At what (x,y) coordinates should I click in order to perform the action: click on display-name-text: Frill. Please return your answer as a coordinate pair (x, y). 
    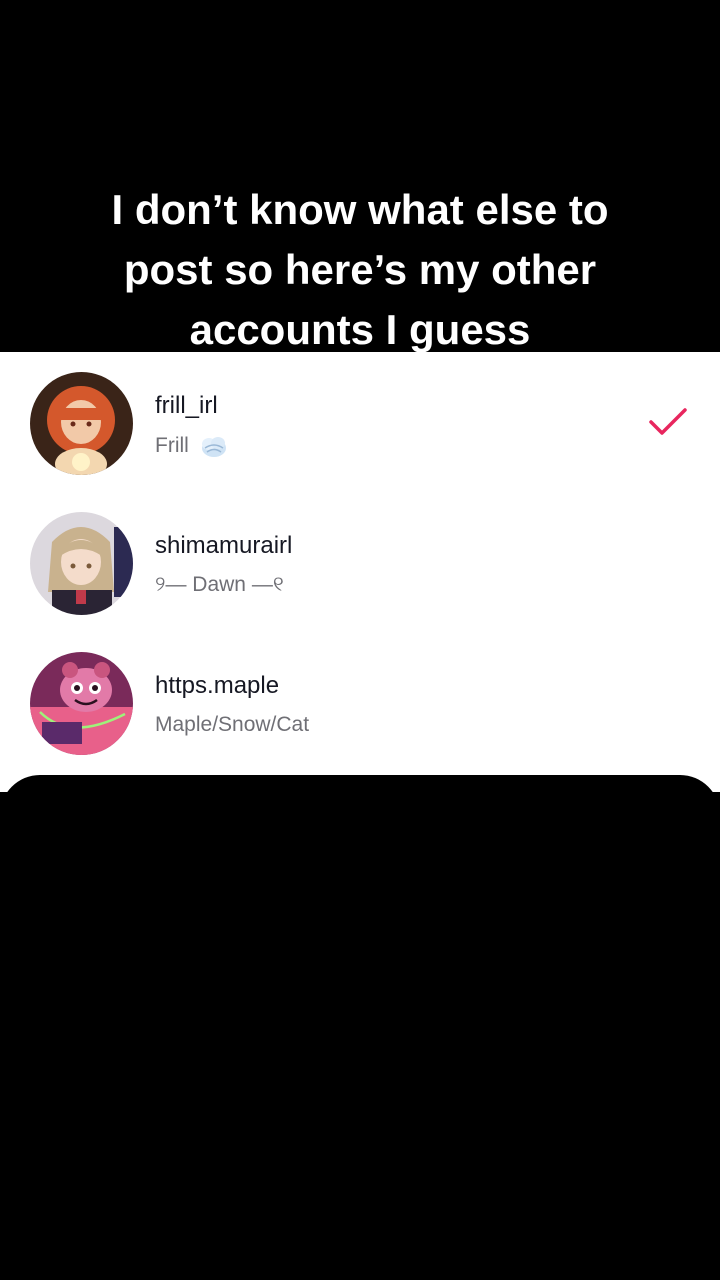
    Looking at the image, I should click on (172, 445).